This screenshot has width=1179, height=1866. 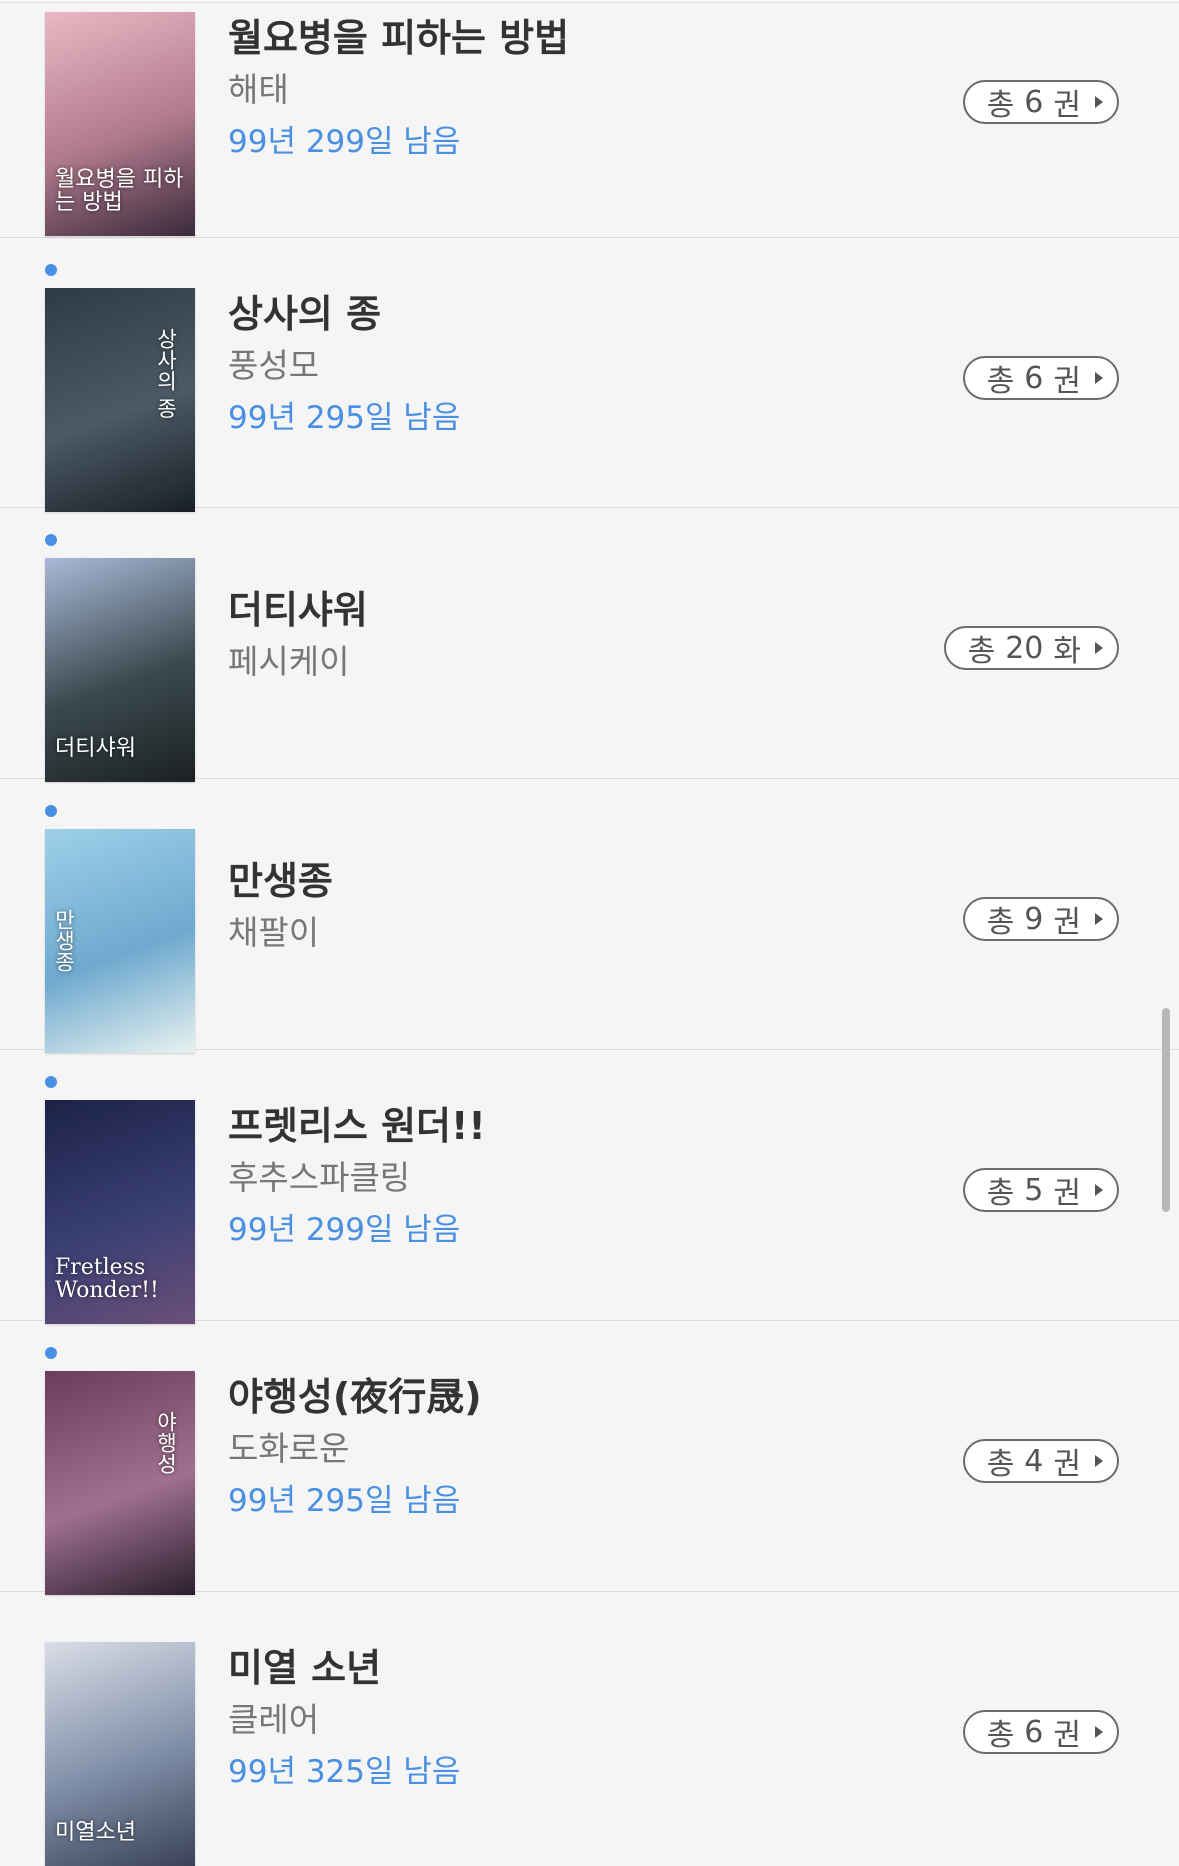 What do you see at coordinates (1024, 648) in the screenshot?
I see `count-number: 20` at bounding box center [1024, 648].